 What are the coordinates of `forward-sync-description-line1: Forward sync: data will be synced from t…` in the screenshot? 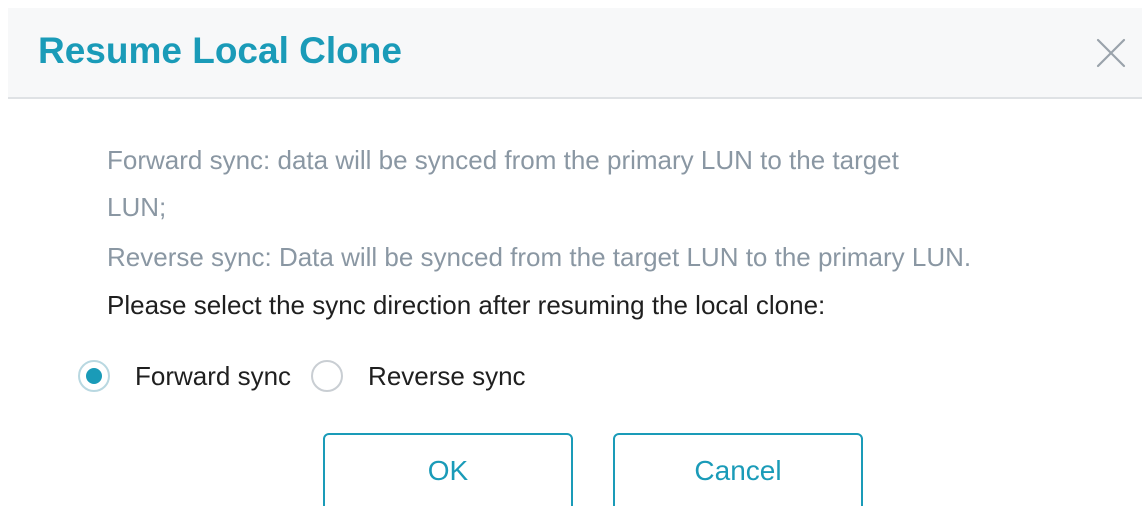 It's located at (503, 160).